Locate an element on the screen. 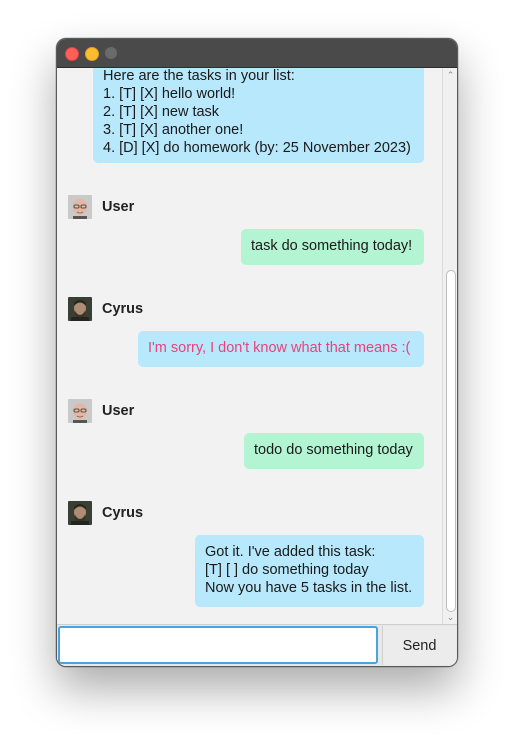 The height and width of the screenshot is (740, 512). message-line: Here are the tasks in your list: is located at coordinates (199, 76).